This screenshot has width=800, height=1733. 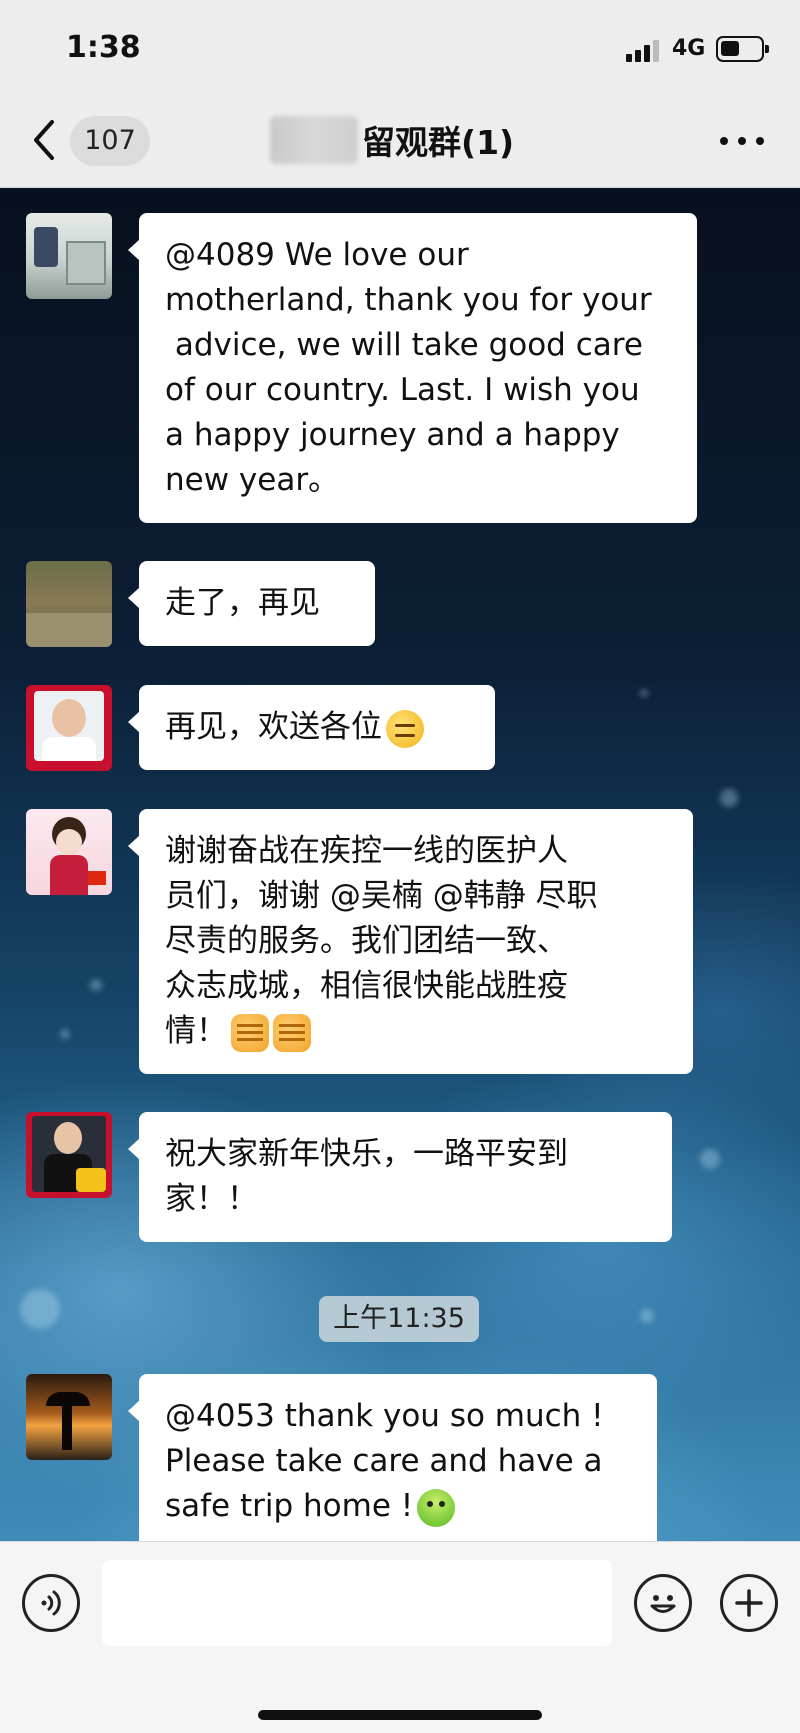 I want to click on message-bubble: 祝大家新年快乐，一路平安到 家！！, so click(x=400, y=1177).